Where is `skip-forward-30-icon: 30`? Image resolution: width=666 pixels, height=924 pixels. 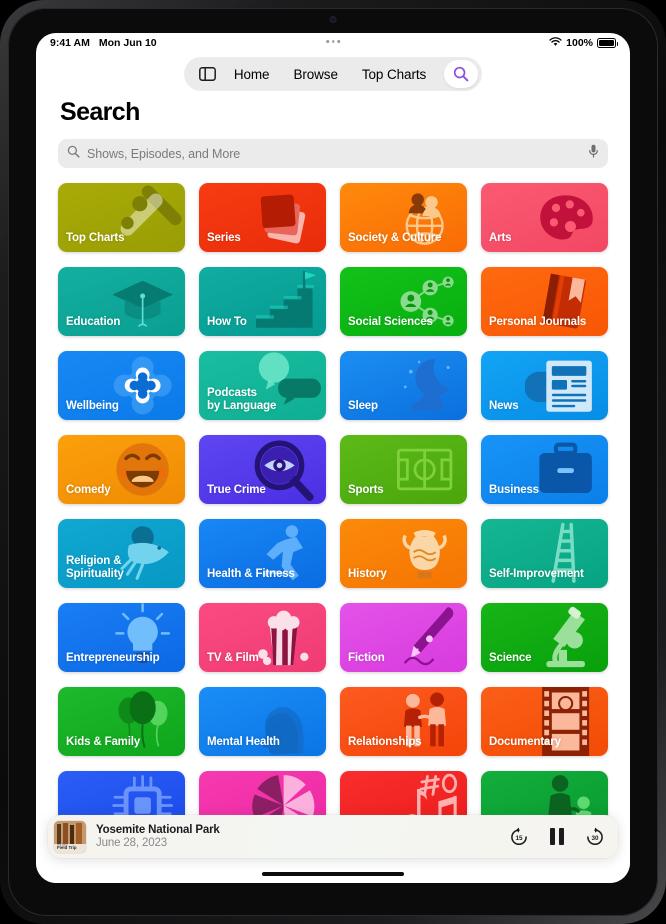 skip-forward-30-icon: 30 is located at coordinates (595, 837).